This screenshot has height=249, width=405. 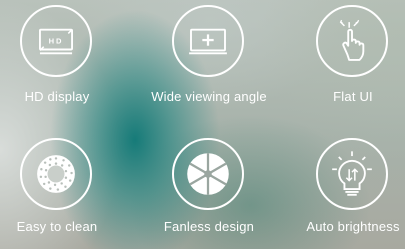 I want to click on feature-auto-brightness: Auto brightness, so click(x=353, y=193).